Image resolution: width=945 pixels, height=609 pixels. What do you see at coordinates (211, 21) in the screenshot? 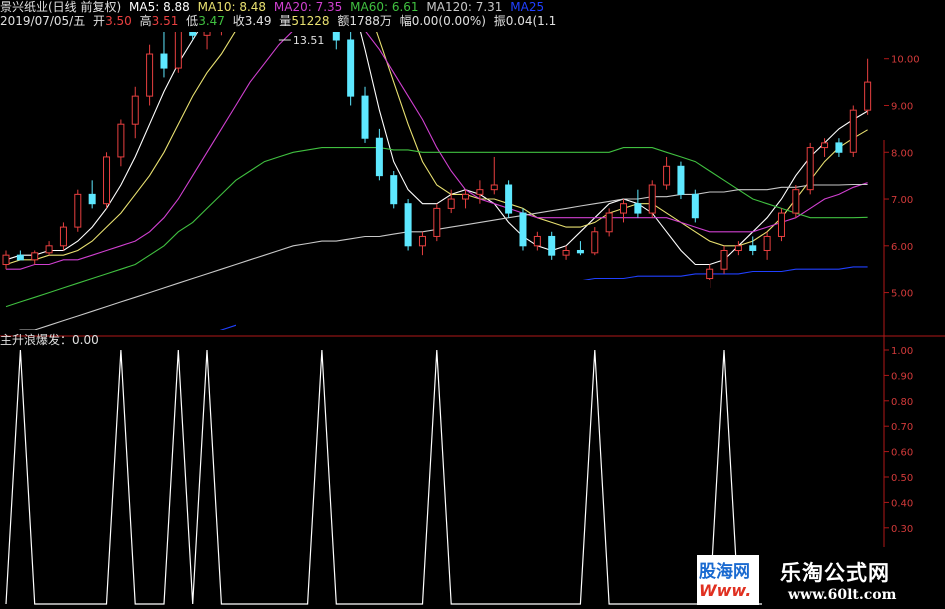
I see `low-value: 3.47` at bounding box center [211, 21].